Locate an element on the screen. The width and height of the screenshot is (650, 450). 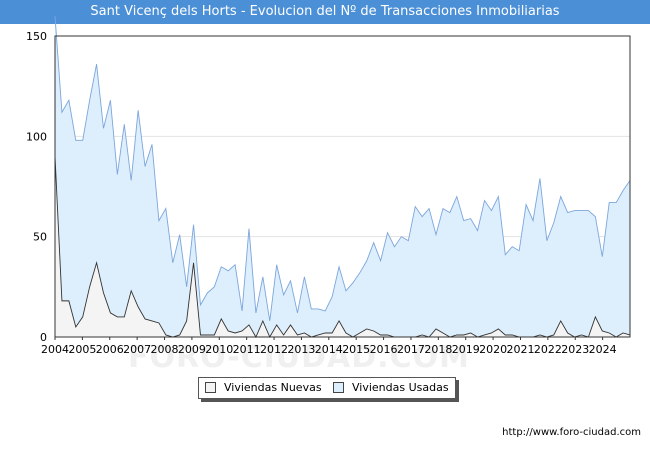
x-tick-label: 2020 is located at coordinates (493, 349).